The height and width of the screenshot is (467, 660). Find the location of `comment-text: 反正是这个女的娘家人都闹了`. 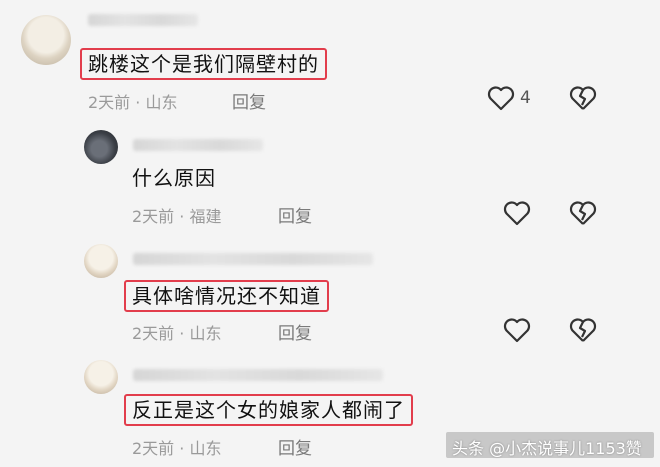

comment-text: 反正是这个女的娘家人都闹了 is located at coordinates (268, 410).